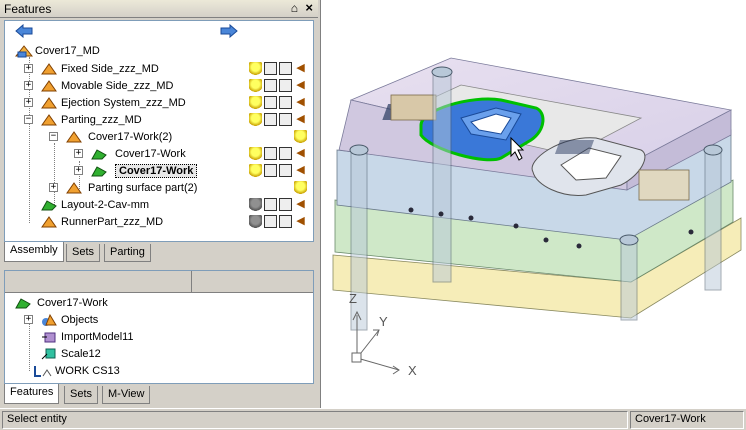 The width and height of the screenshot is (746, 430). I want to click on tree-row: − Cover17-Work(2), so click(159, 137).